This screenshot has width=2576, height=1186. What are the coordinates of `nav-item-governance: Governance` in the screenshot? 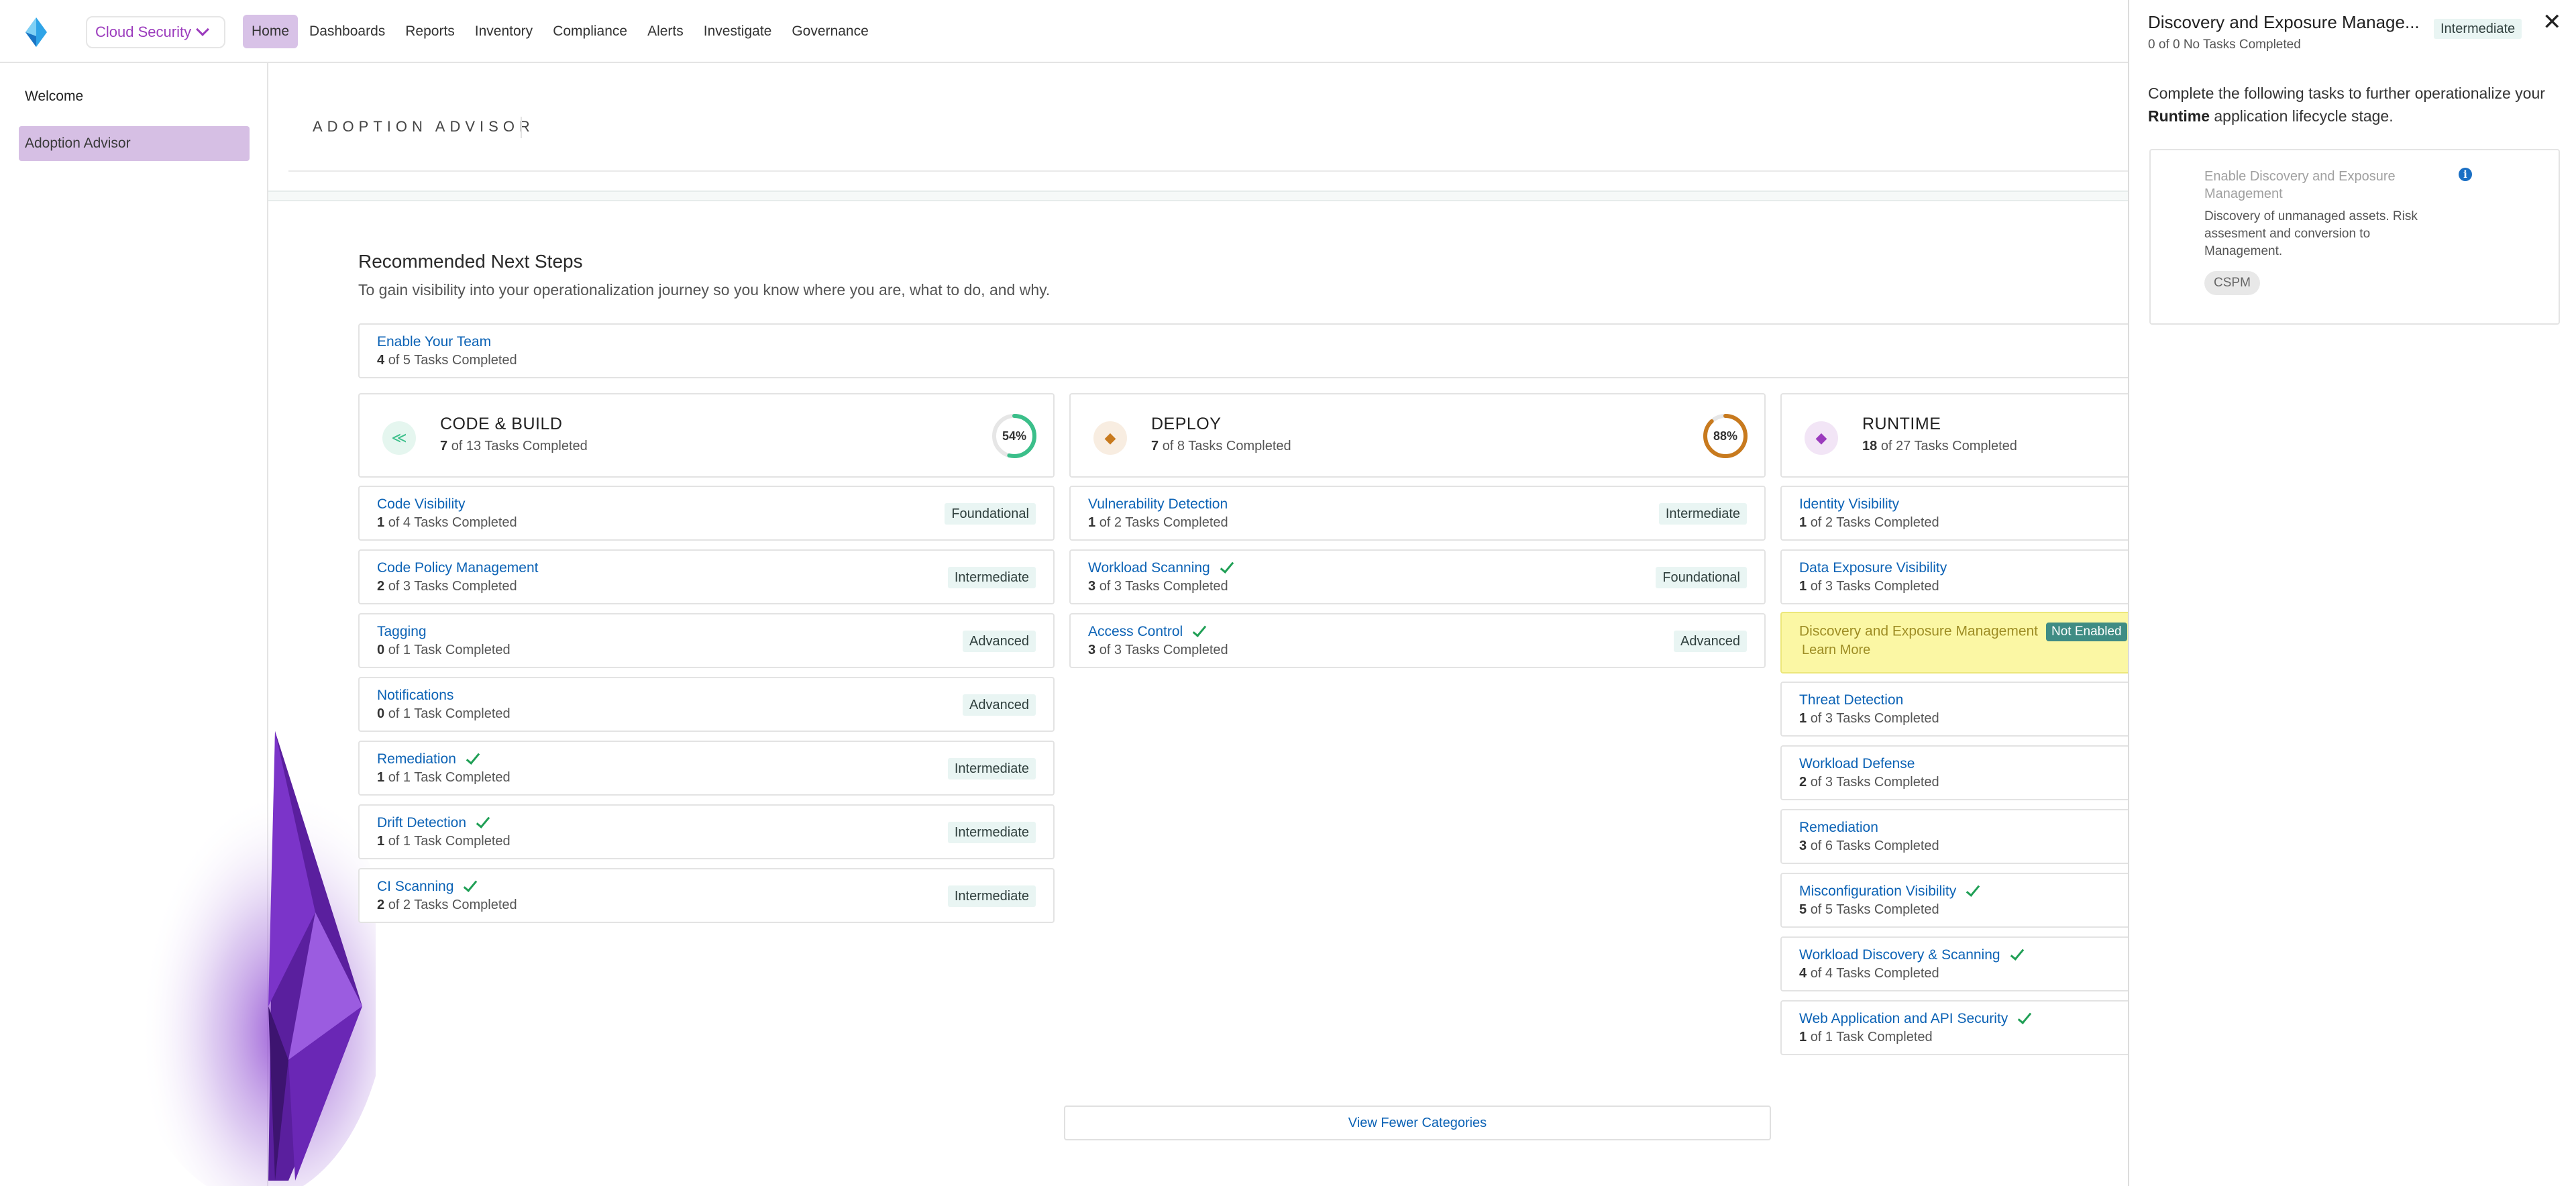 It's located at (830, 31).